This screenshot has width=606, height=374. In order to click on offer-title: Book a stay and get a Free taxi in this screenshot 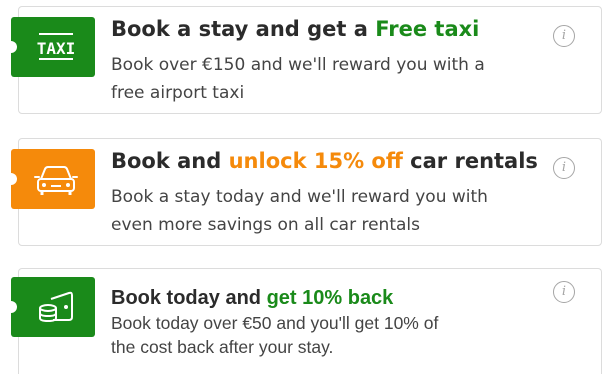, I will do `click(295, 29)`.